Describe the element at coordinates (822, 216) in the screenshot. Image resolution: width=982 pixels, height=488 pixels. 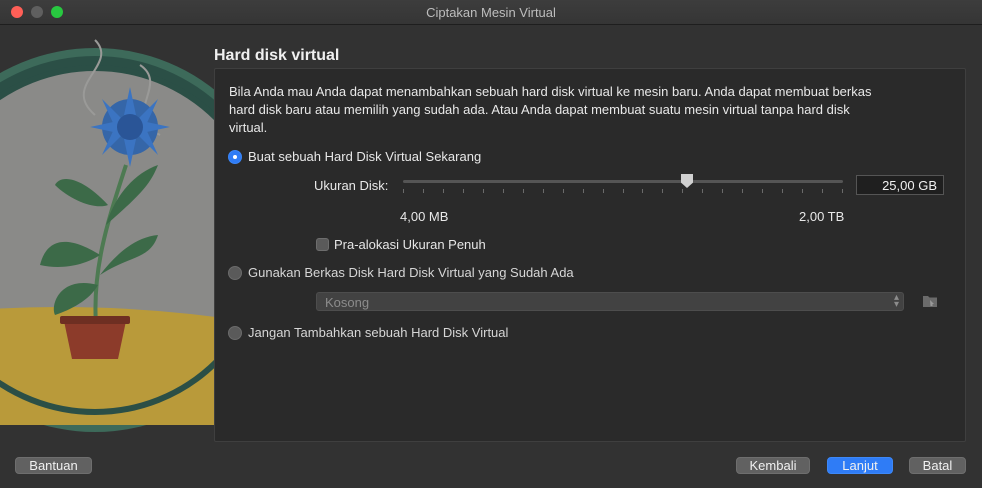
I see `size-max-label: 2,00 TB` at that location.